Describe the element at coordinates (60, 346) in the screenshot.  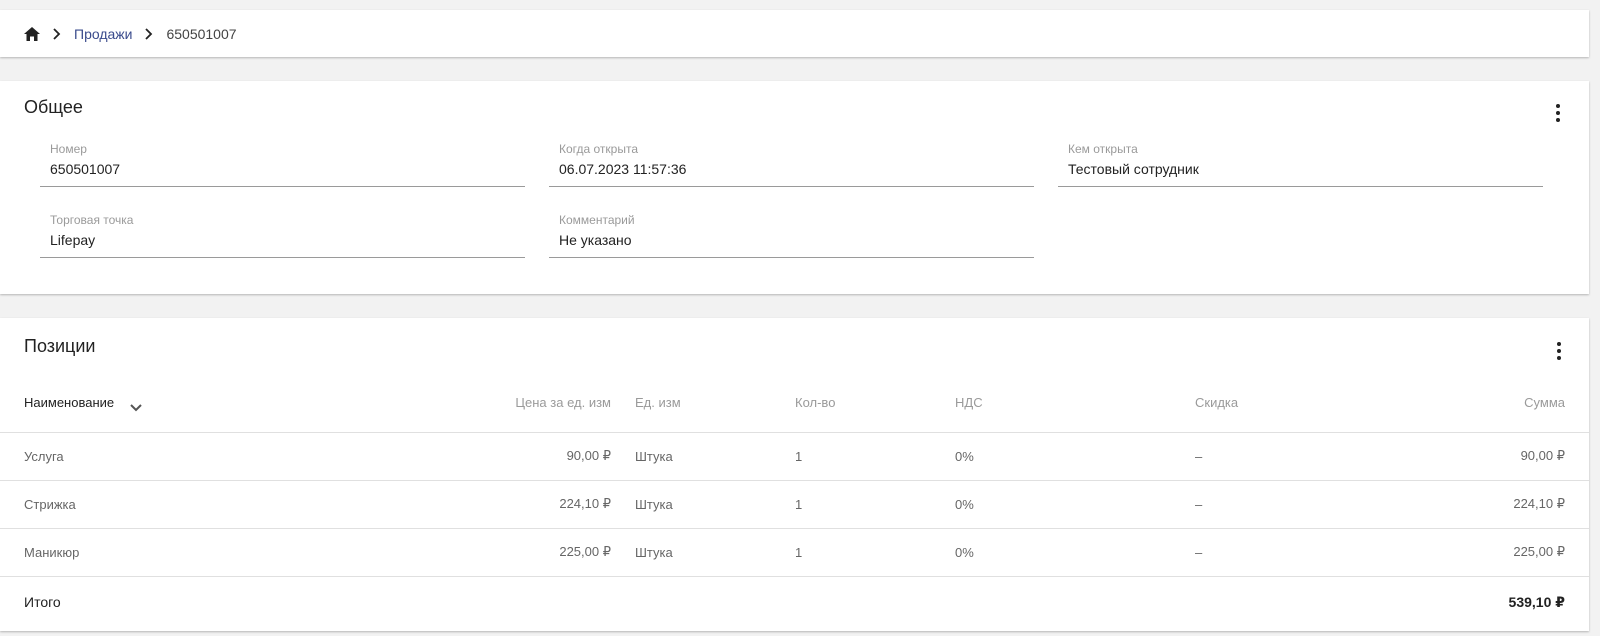
I see `positions-title: Позиции` at that location.